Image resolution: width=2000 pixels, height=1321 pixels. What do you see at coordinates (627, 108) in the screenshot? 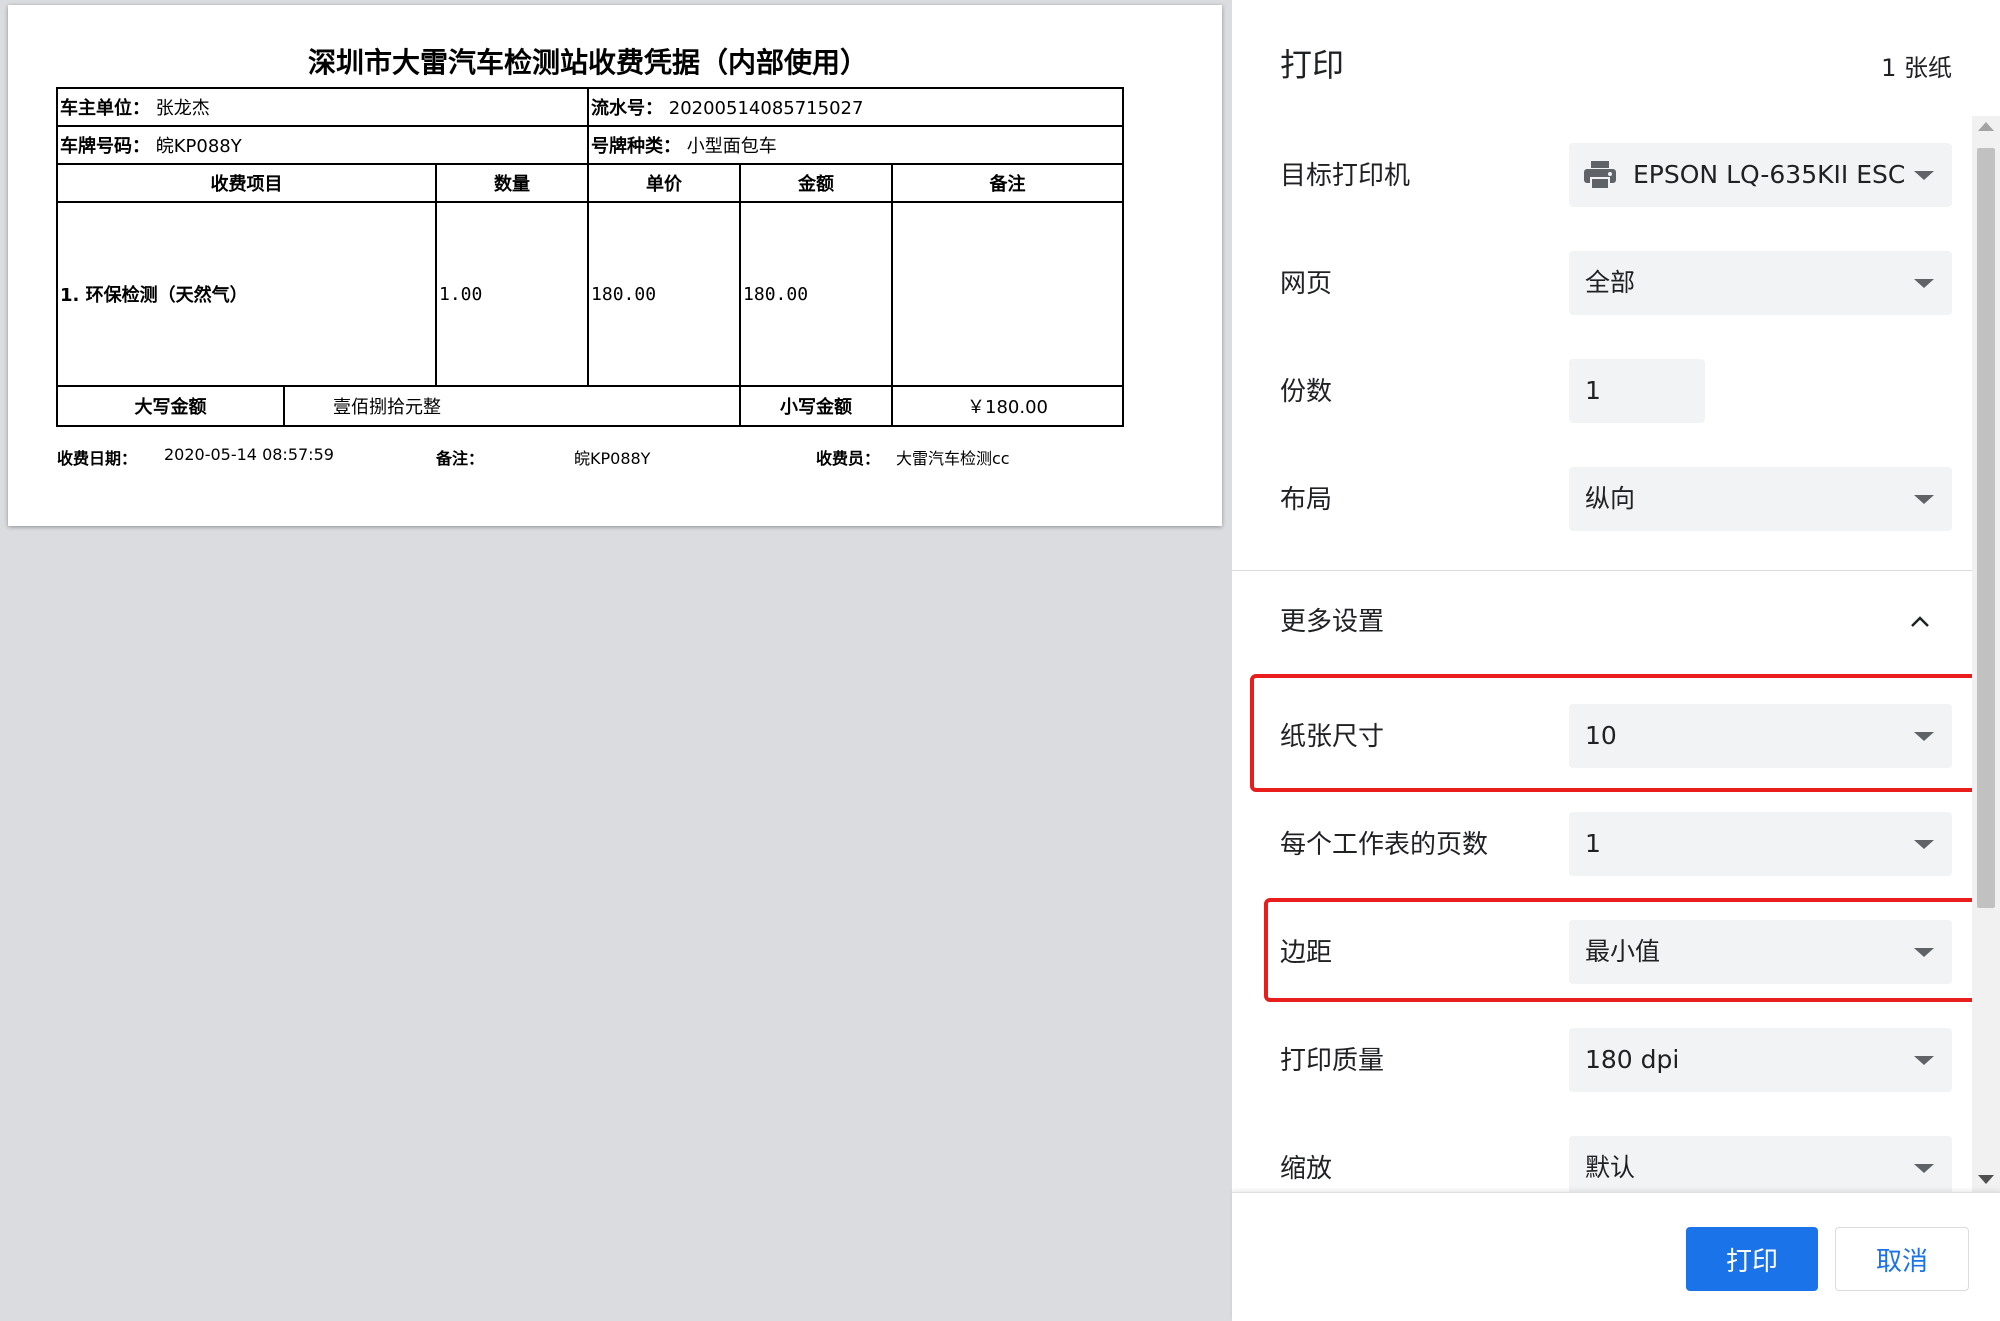
I see `serial-label: 流水号：` at bounding box center [627, 108].